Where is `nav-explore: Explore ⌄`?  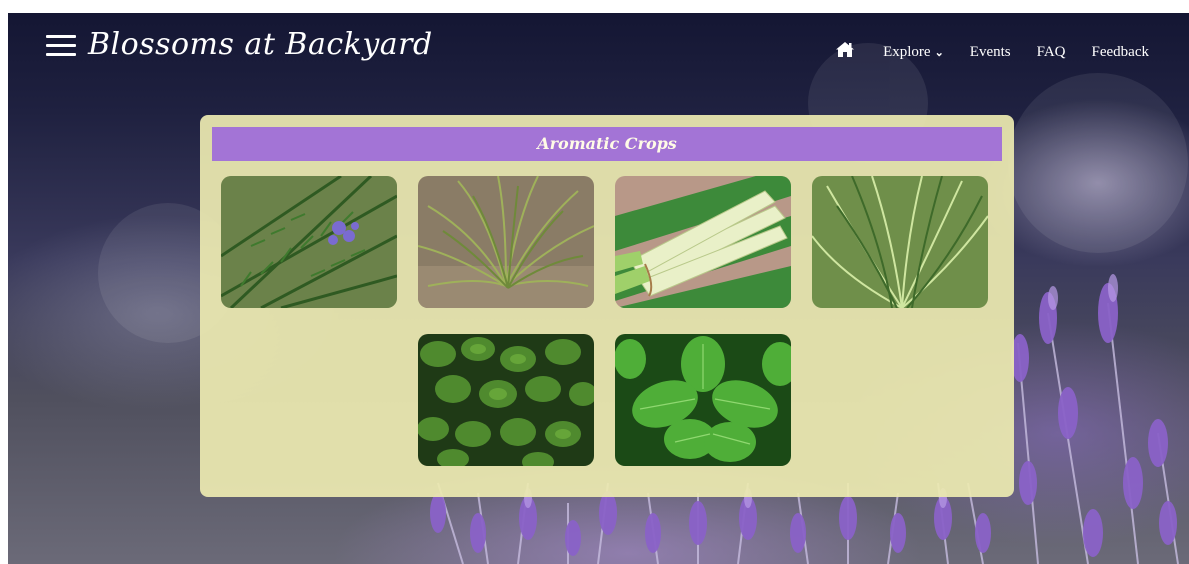 nav-explore: Explore ⌄ is located at coordinates (913, 52).